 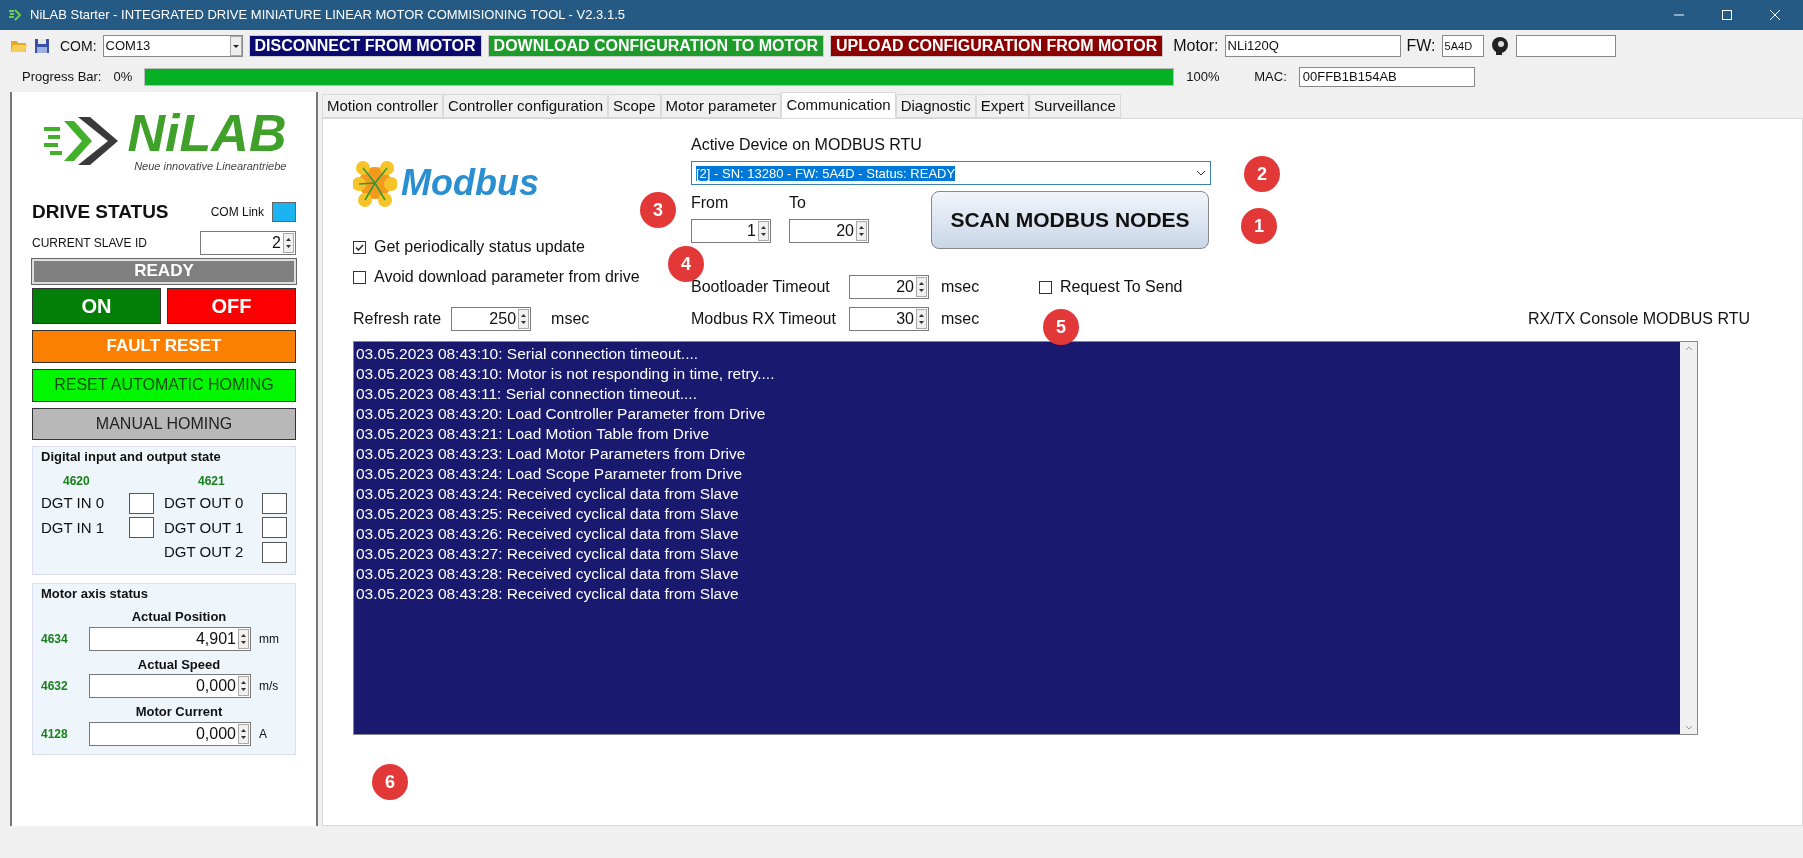 What do you see at coordinates (375, 183) in the screenshot?
I see `modbus-logo-icon` at bounding box center [375, 183].